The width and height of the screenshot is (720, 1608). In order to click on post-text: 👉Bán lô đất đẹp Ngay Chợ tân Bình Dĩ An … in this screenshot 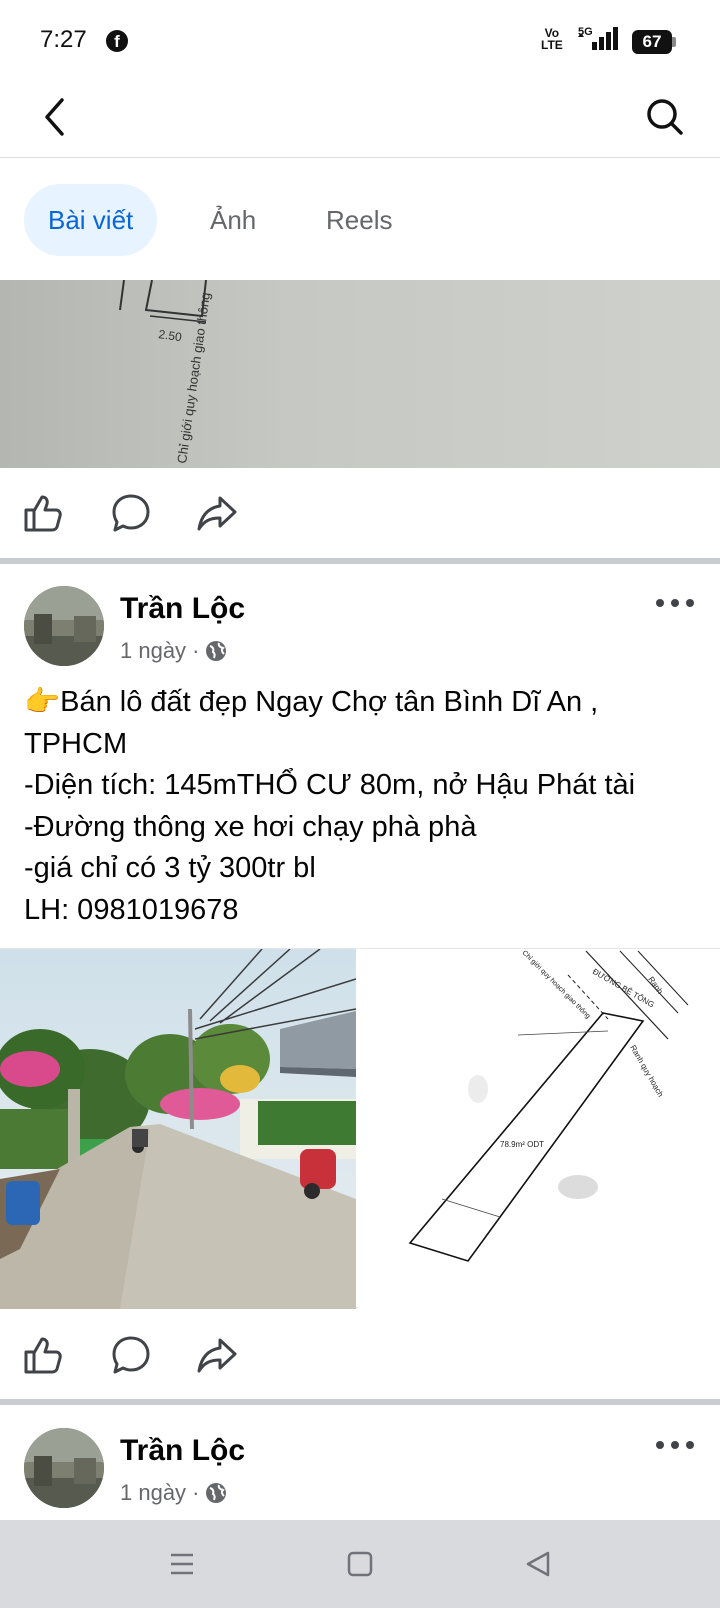, I will do `click(364, 806)`.